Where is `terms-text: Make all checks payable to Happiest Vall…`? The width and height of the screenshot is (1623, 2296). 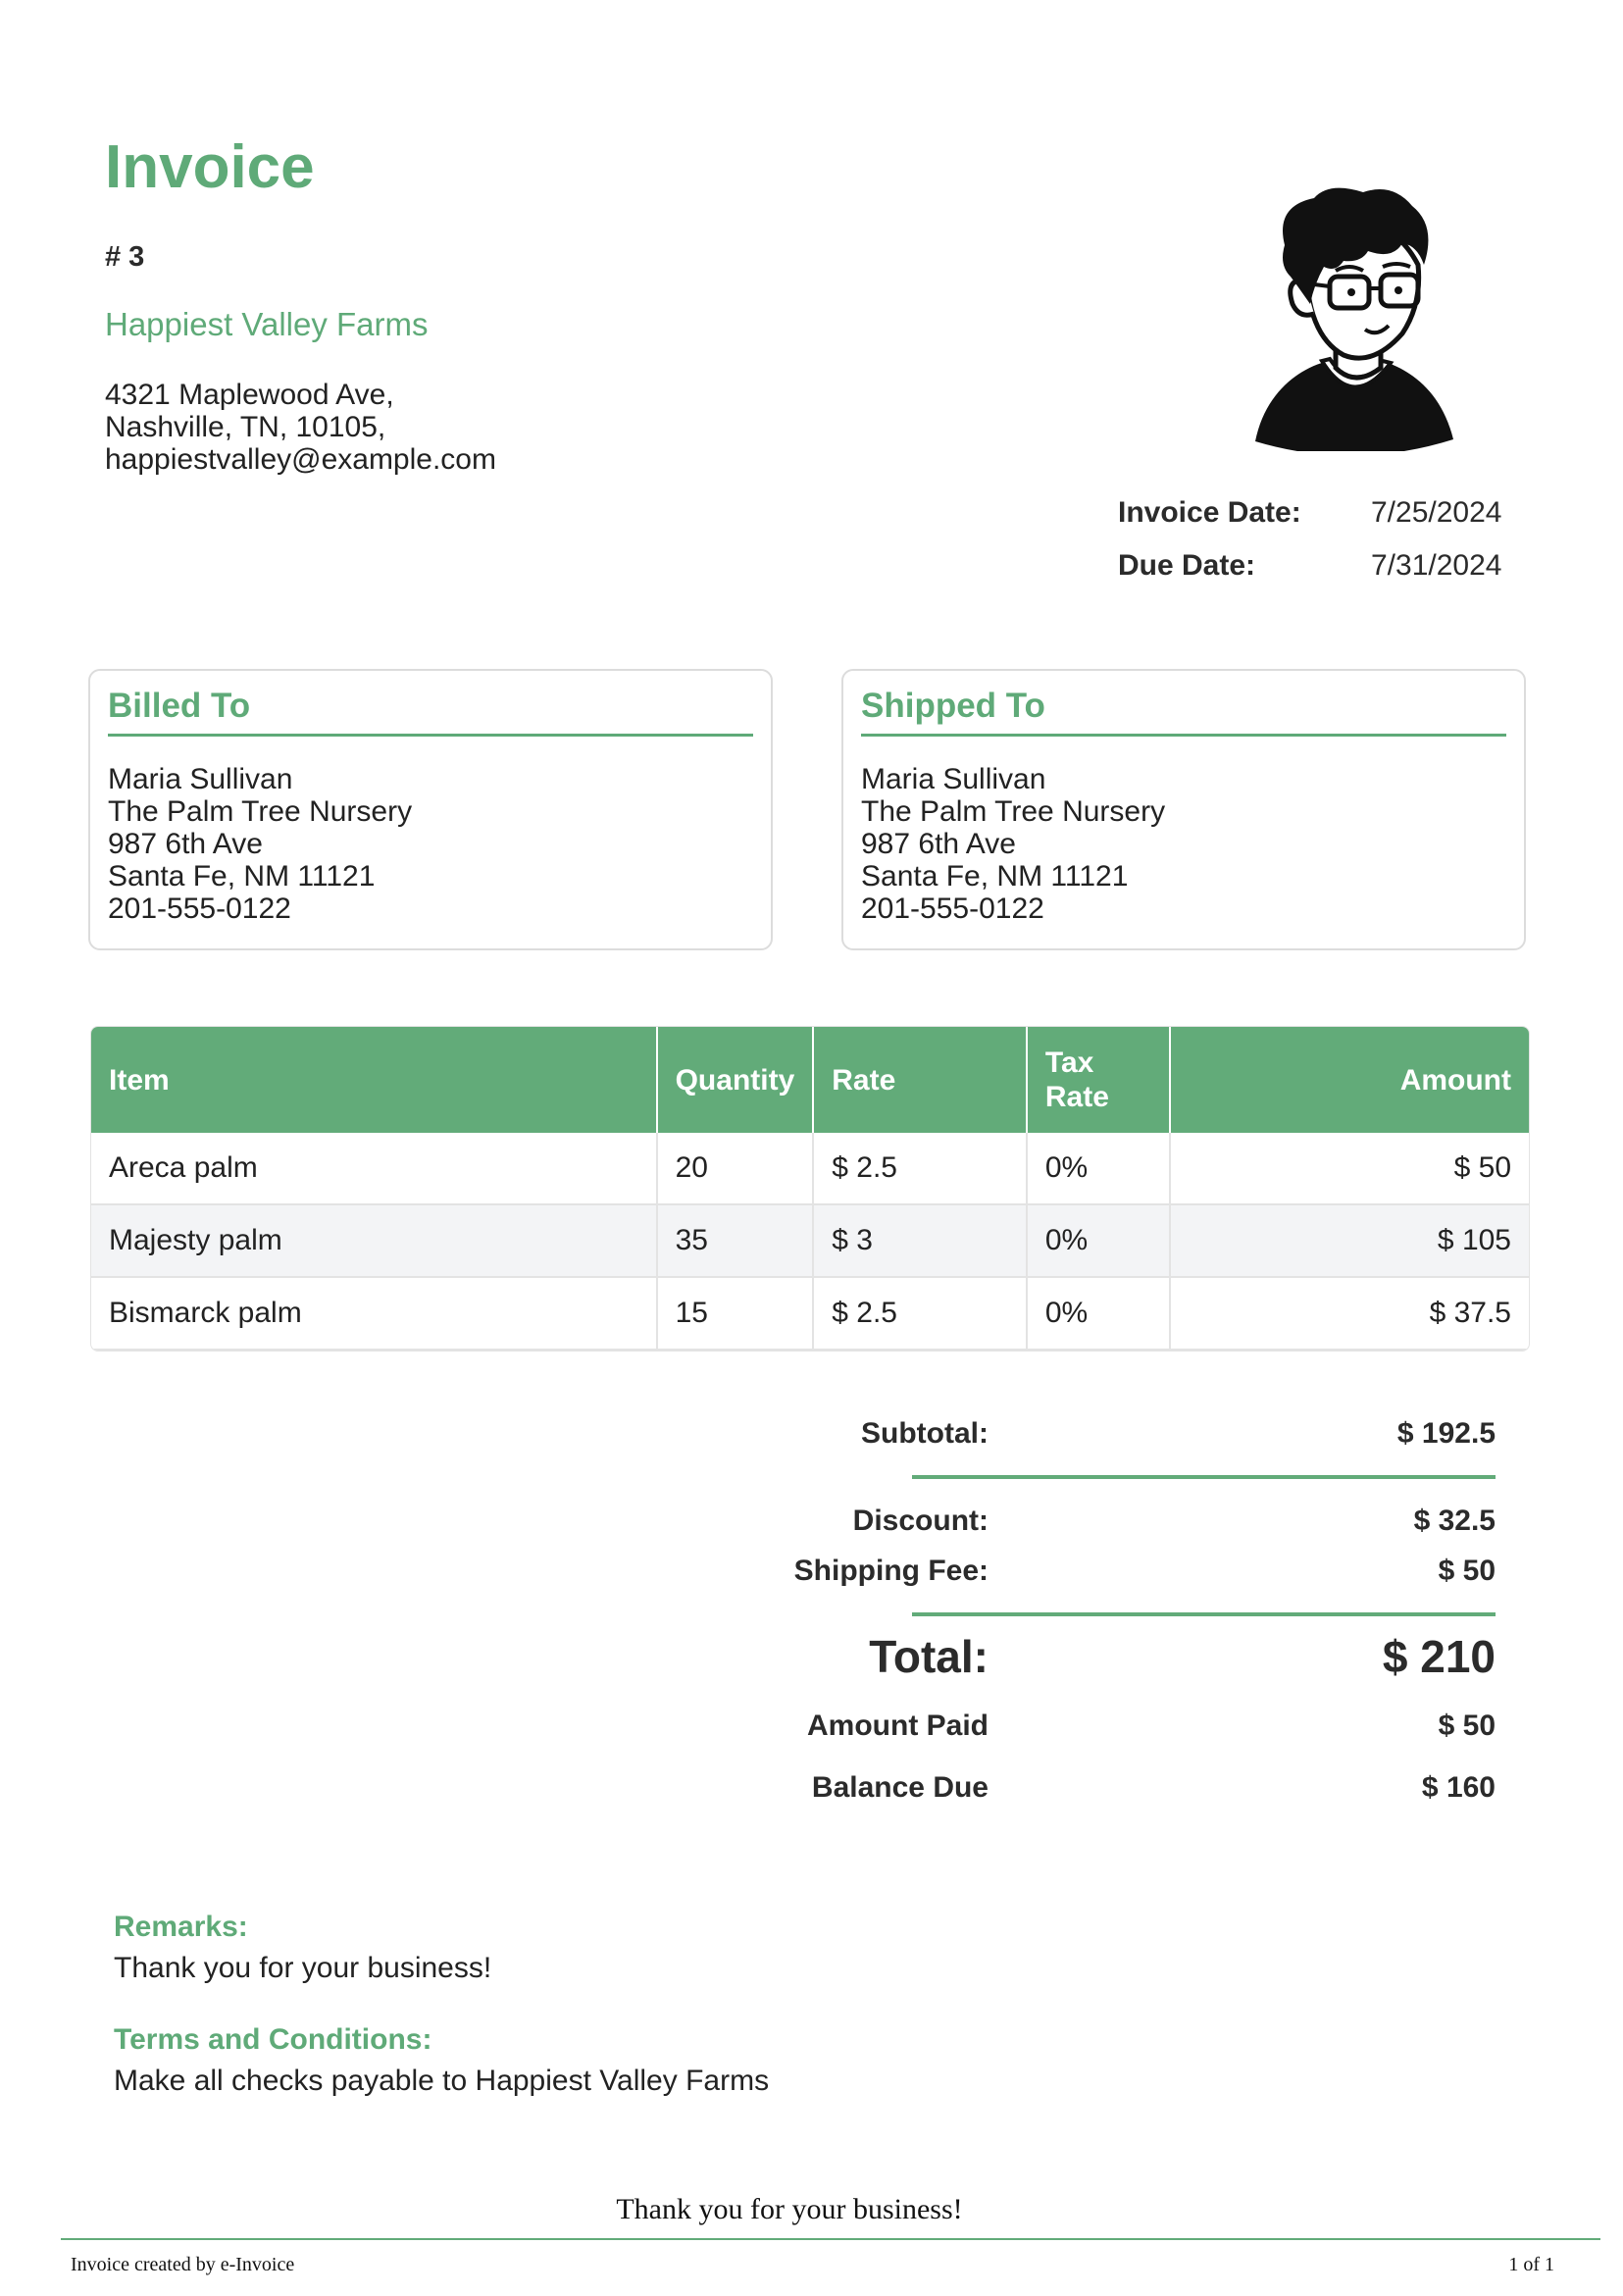 terms-text: Make all checks payable to Happiest Vall… is located at coordinates (442, 2081).